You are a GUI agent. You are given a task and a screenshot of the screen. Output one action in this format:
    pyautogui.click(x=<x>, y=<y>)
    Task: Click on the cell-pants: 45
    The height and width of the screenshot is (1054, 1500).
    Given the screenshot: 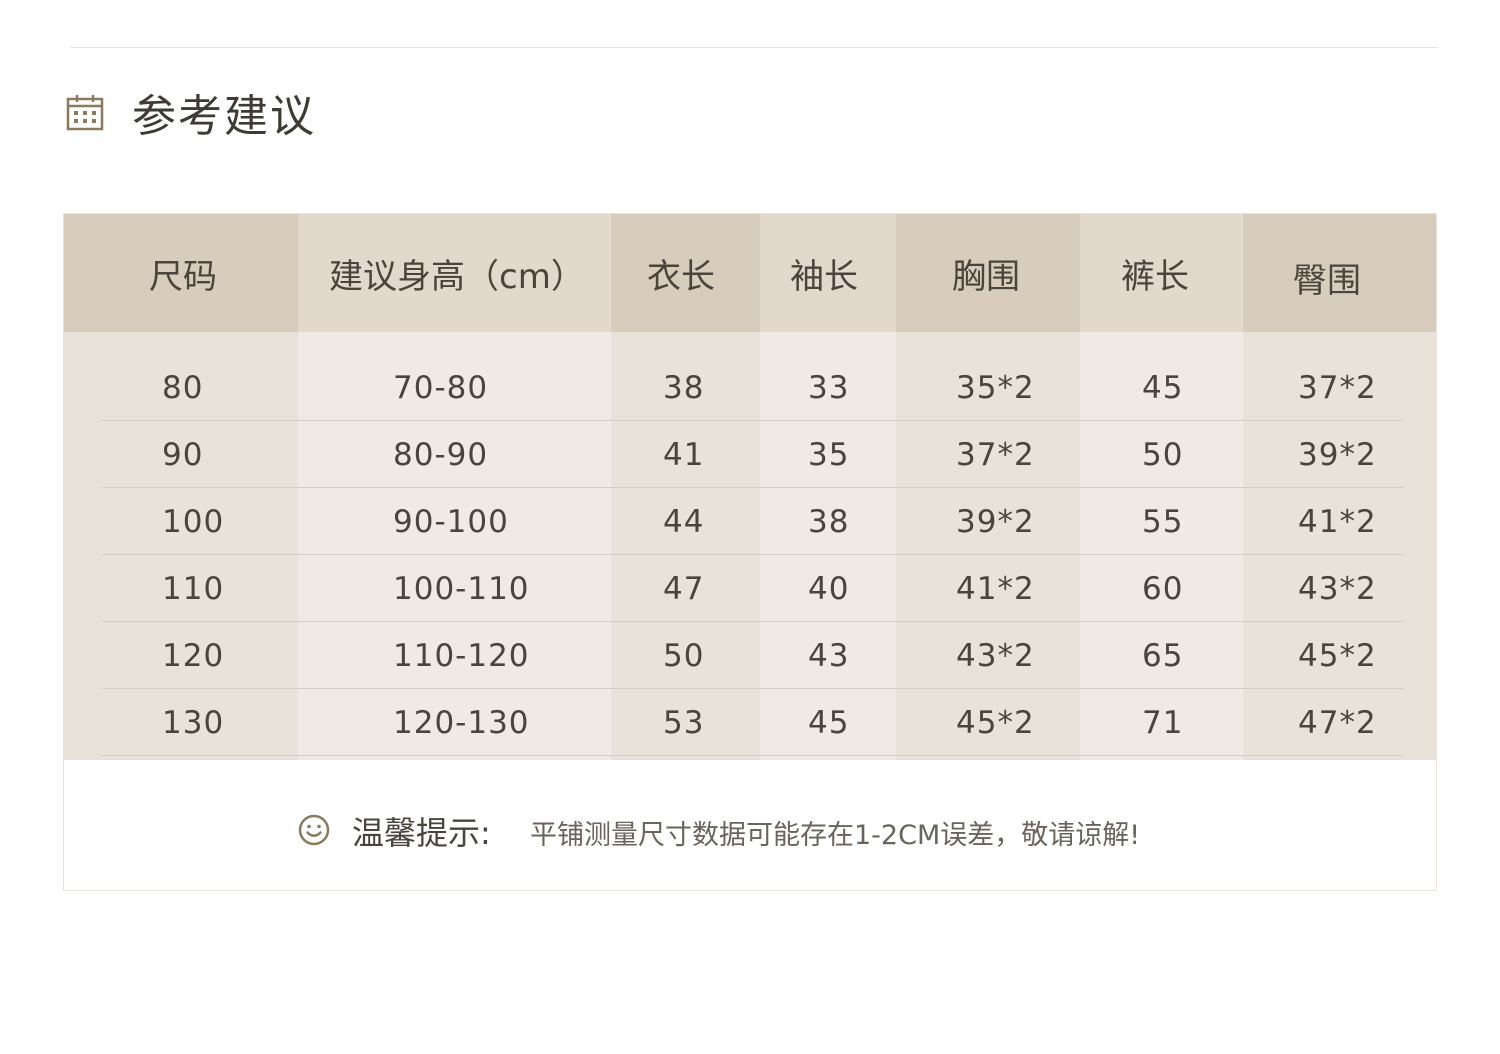 What is the action you would take?
    pyautogui.click(x=1163, y=387)
    